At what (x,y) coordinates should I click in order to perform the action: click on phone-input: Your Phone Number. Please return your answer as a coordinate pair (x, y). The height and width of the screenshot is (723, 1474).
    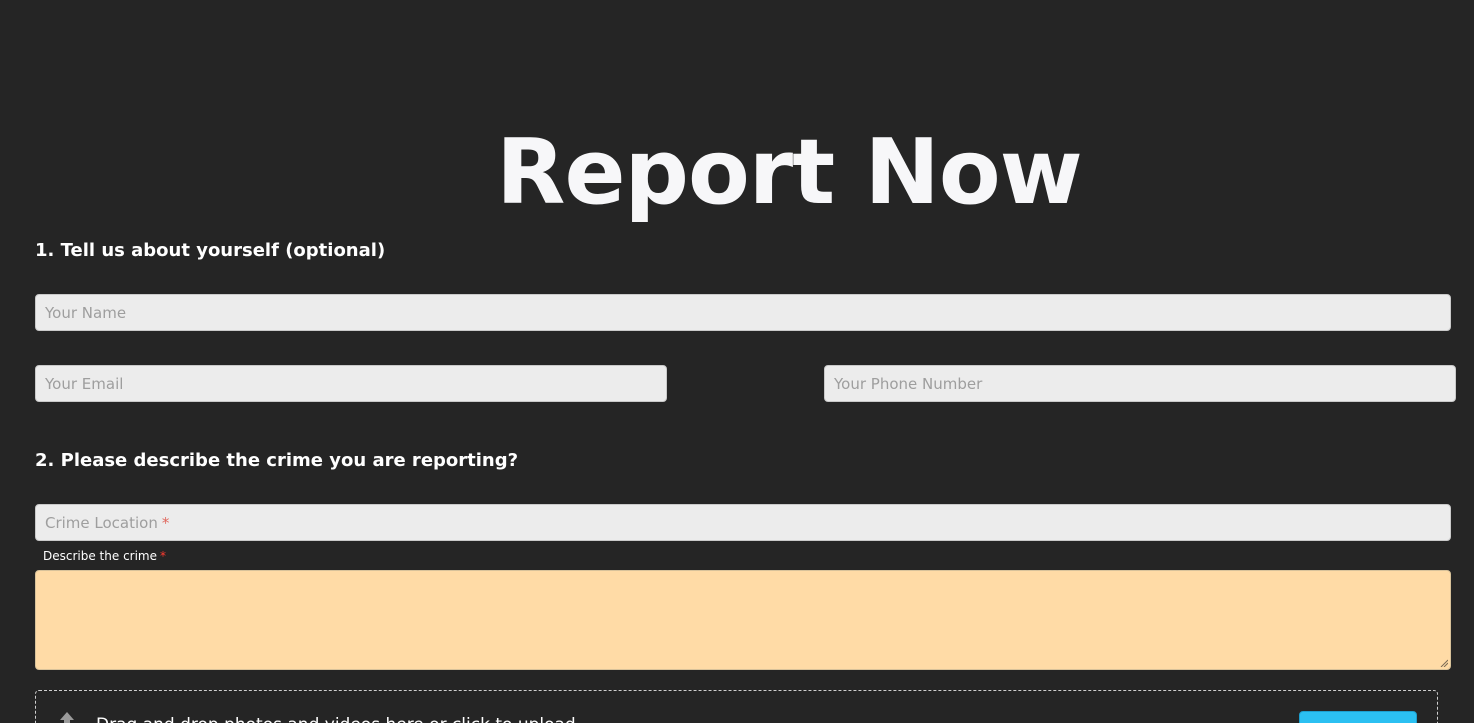
    Looking at the image, I should click on (1140, 383).